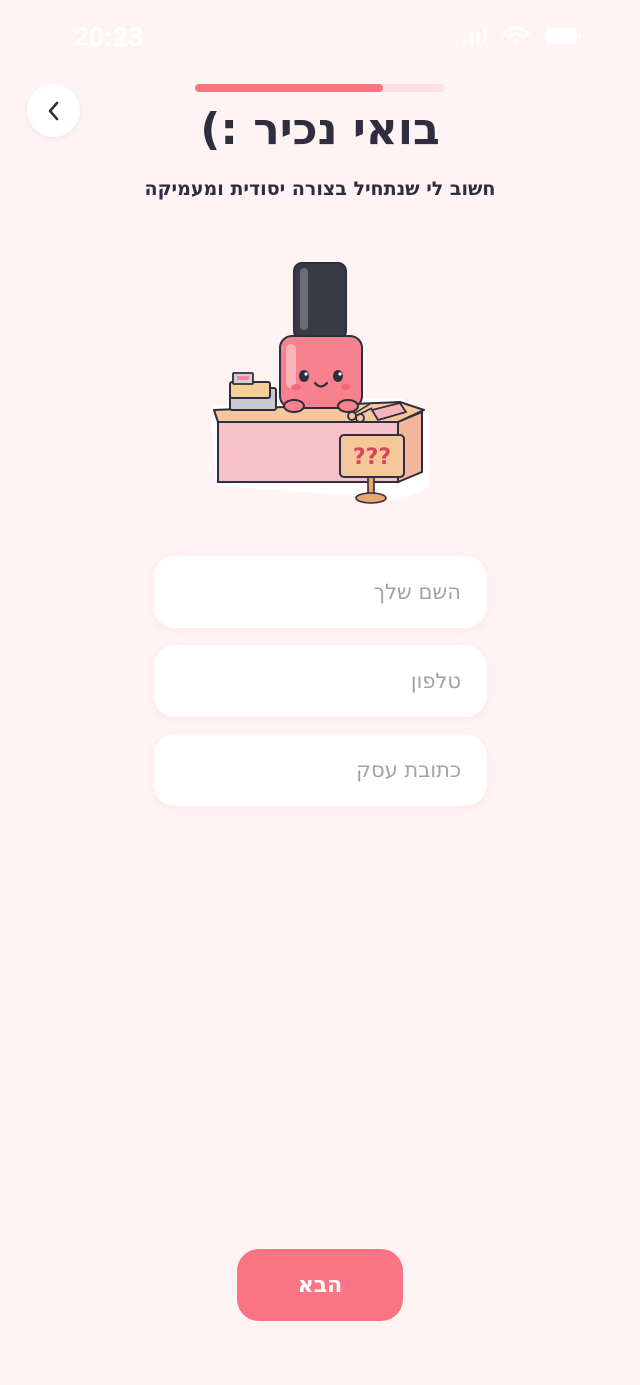  Describe the element at coordinates (516, 35) in the screenshot. I see `wifi-icon` at that location.